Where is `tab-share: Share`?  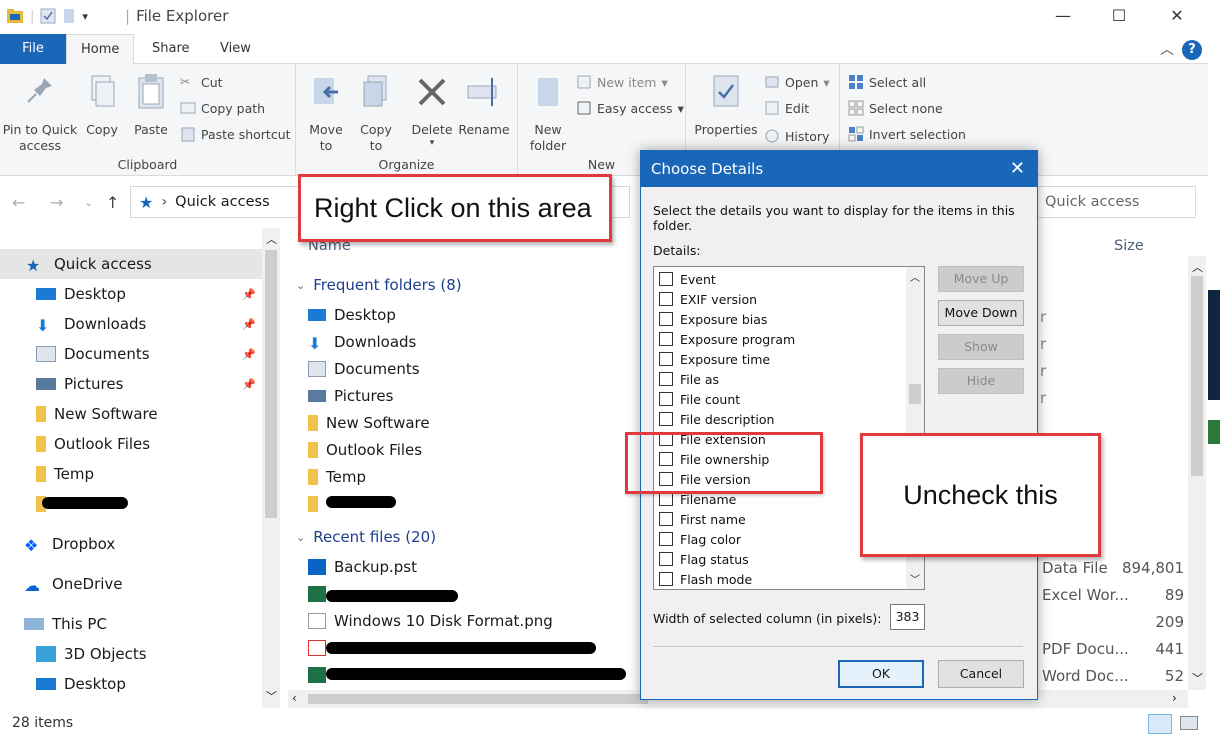
tab-share: Share is located at coordinates (171, 49).